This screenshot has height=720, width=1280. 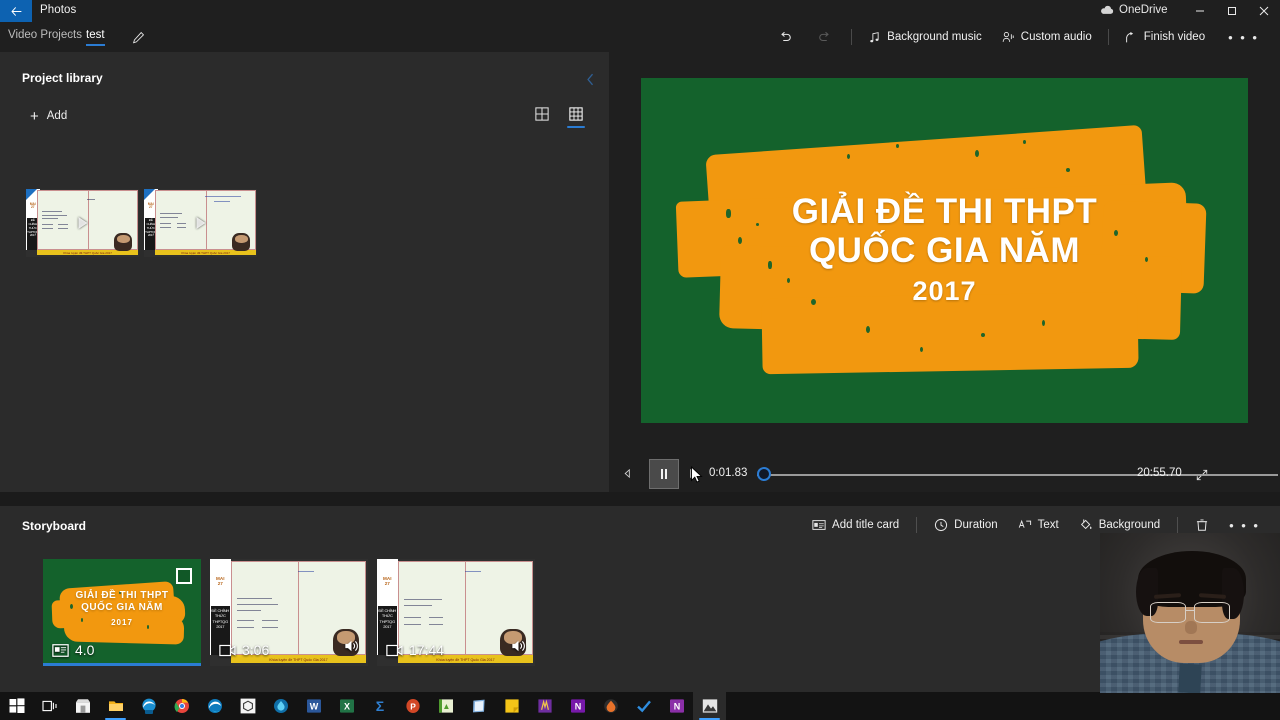 I want to click on undo-button, so click(x=785, y=37).